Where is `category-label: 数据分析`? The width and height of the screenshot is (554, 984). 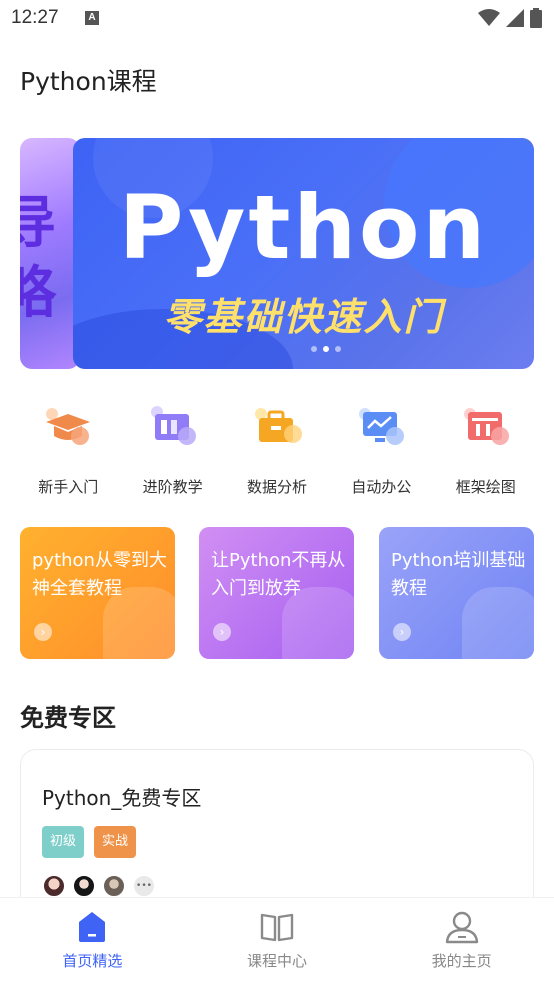
category-label: 数据分析 is located at coordinates (276, 487).